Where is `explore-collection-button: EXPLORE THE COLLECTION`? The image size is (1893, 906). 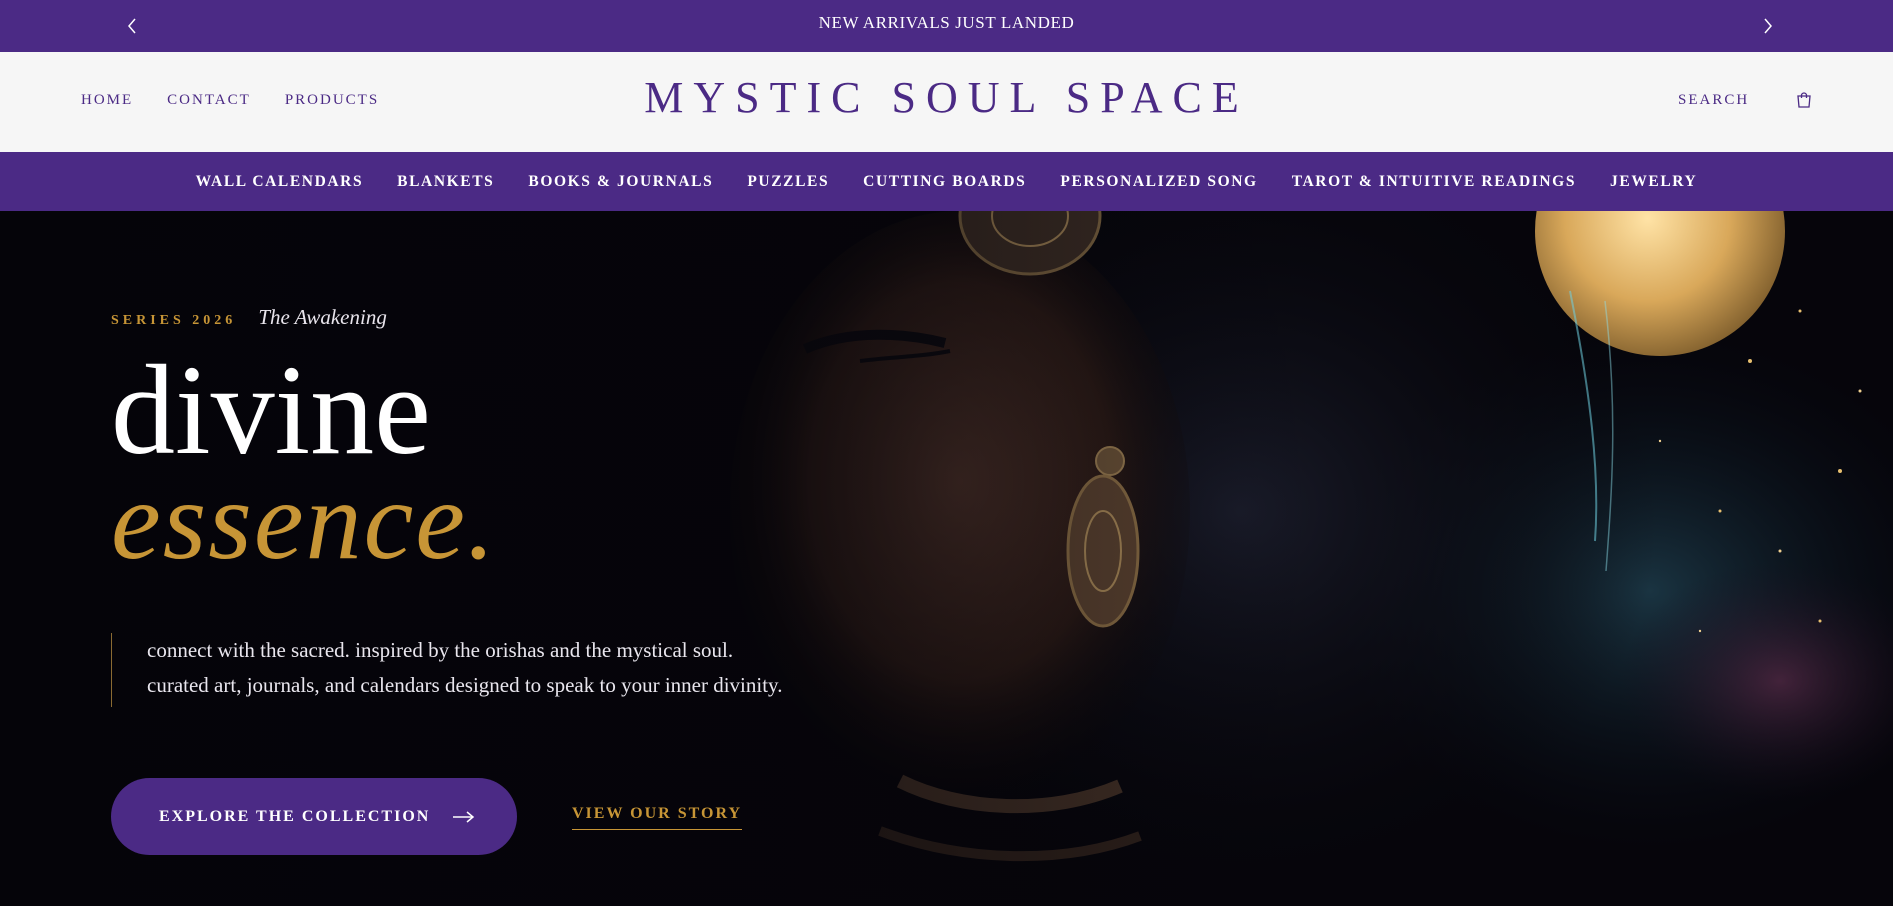
explore-collection-button: EXPLORE THE COLLECTION is located at coordinates (314, 816).